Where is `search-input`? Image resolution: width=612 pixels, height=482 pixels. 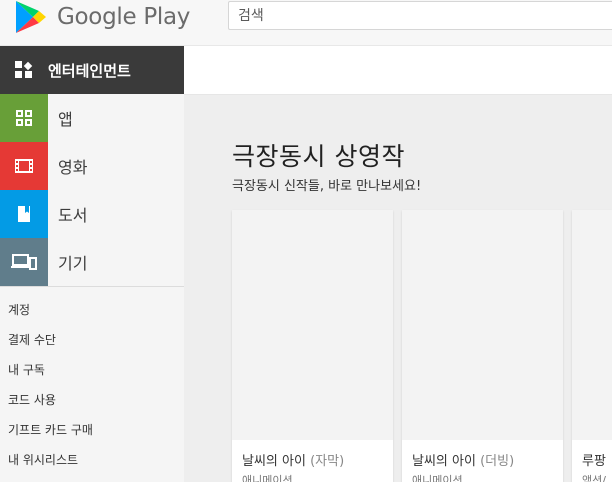
search-input is located at coordinates (420, 15).